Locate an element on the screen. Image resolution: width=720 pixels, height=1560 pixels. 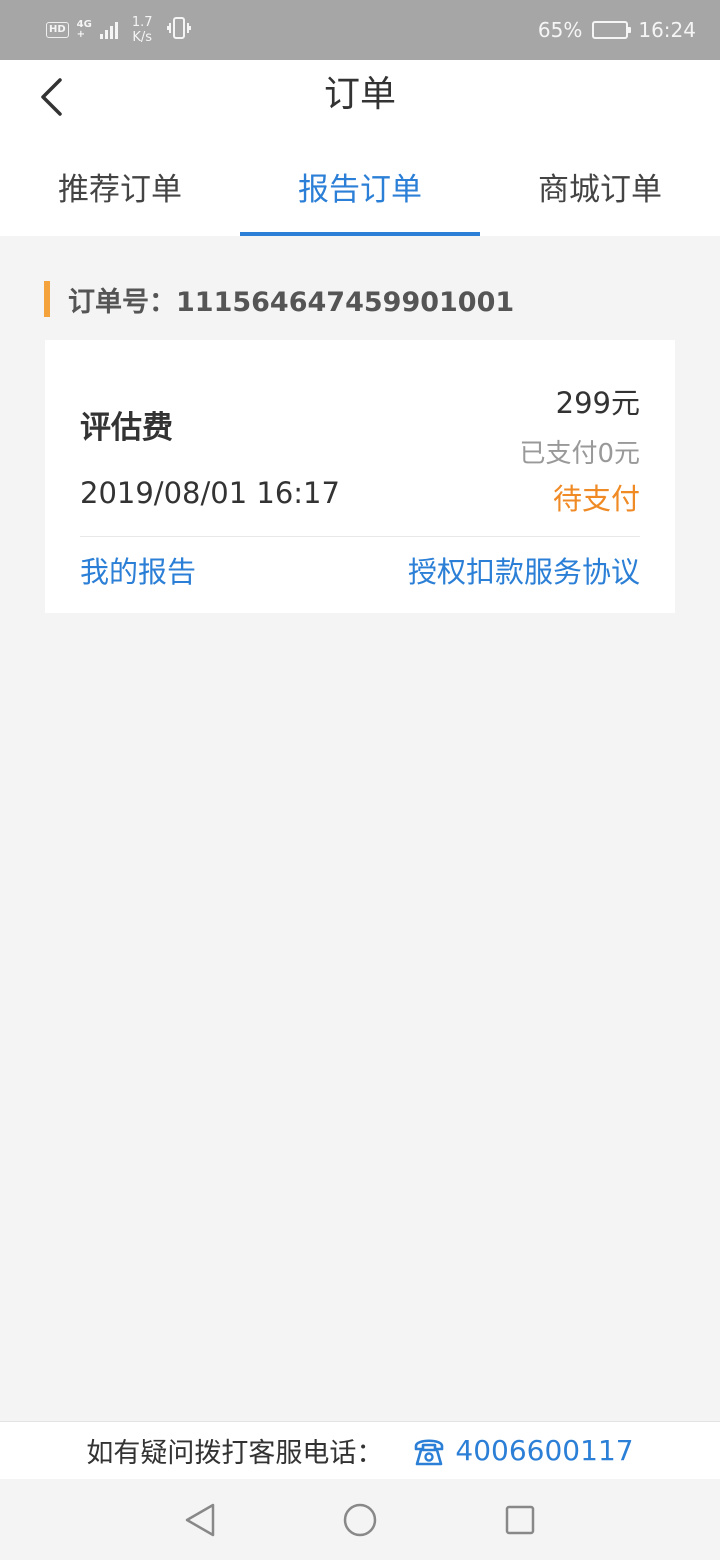
order-status: 待支付 is located at coordinates (596, 499).